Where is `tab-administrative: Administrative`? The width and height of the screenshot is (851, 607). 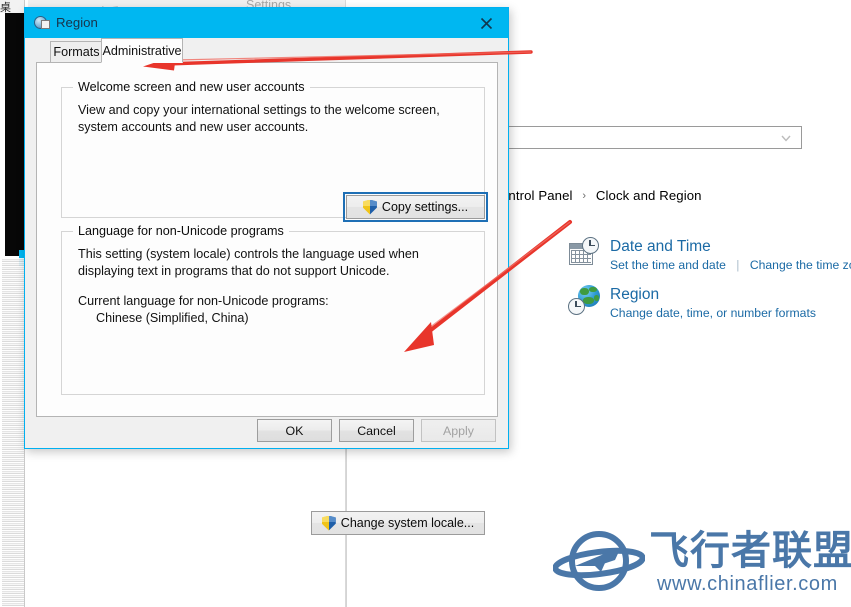
tab-administrative: Administrative is located at coordinates (142, 50).